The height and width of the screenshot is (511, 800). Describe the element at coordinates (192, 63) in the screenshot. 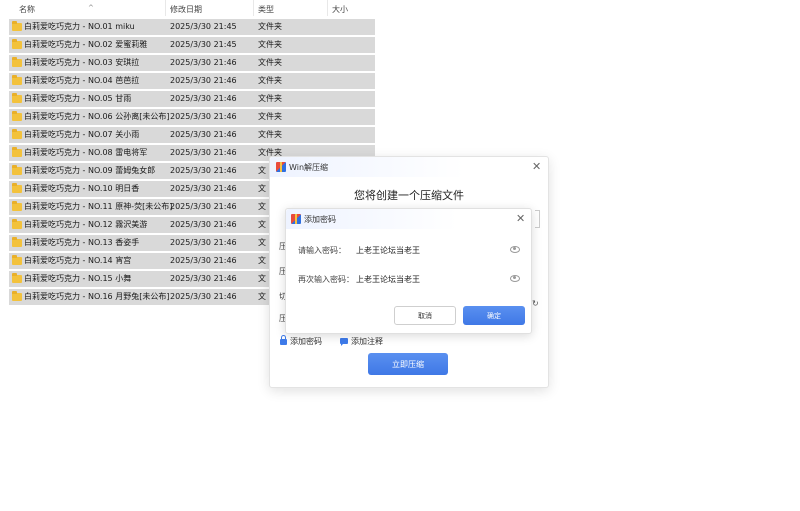

I see `table-row: 白莉爱吃巧克力 - NO.03 安琪拉 2025/3/30 21:46 文件夹` at that location.